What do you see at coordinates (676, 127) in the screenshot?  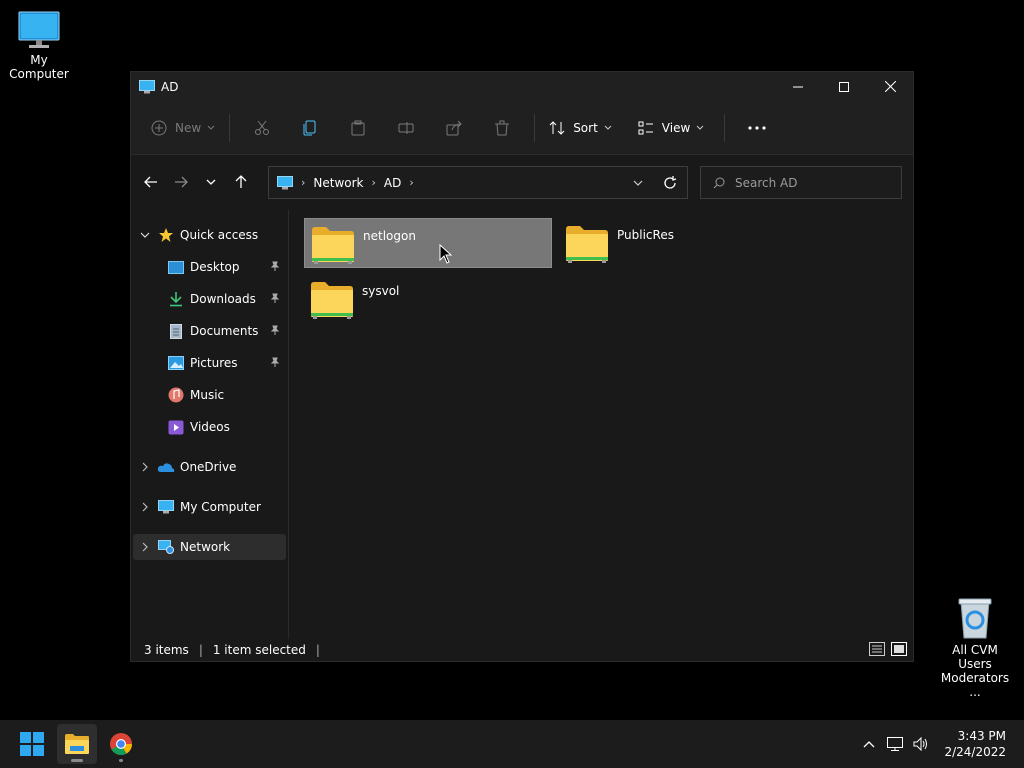 I see `view-label: View` at bounding box center [676, 127].